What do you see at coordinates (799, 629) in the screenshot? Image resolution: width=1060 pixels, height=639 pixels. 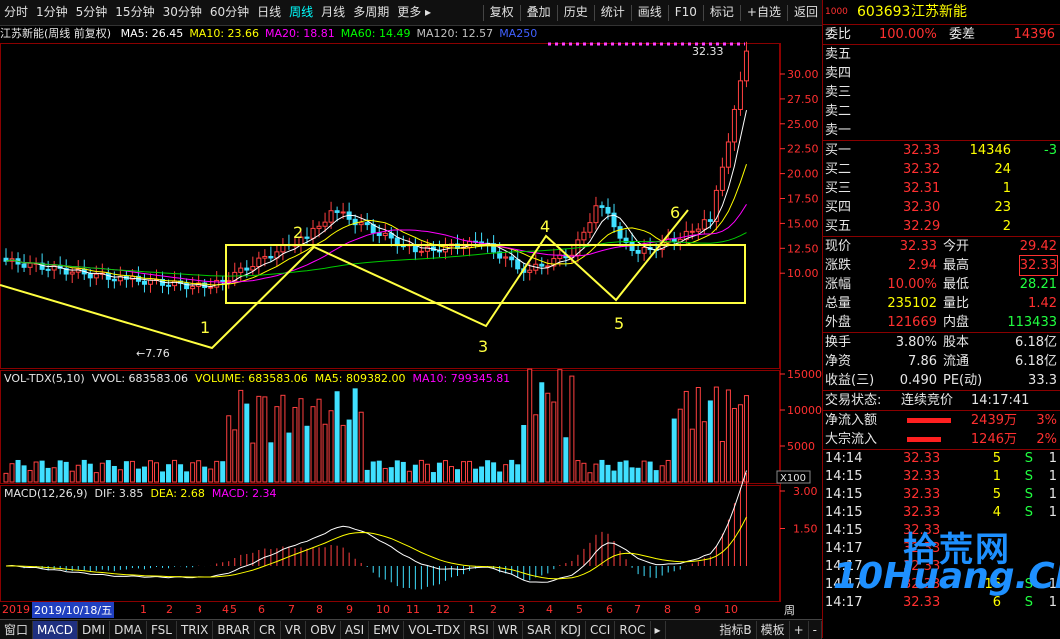 I see `indicator-tab-22: +` at bounding box center [799, 629].